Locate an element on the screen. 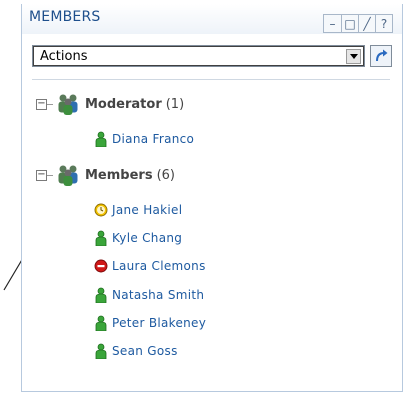  group-members: − Members (6) is located at coordinates (105, 175).